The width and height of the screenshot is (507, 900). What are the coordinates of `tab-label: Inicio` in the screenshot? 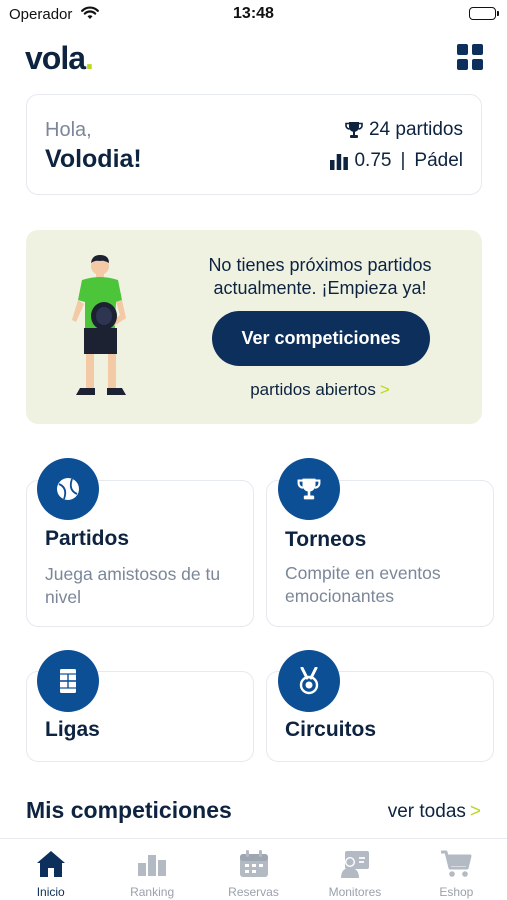 It's located at (50, 892).